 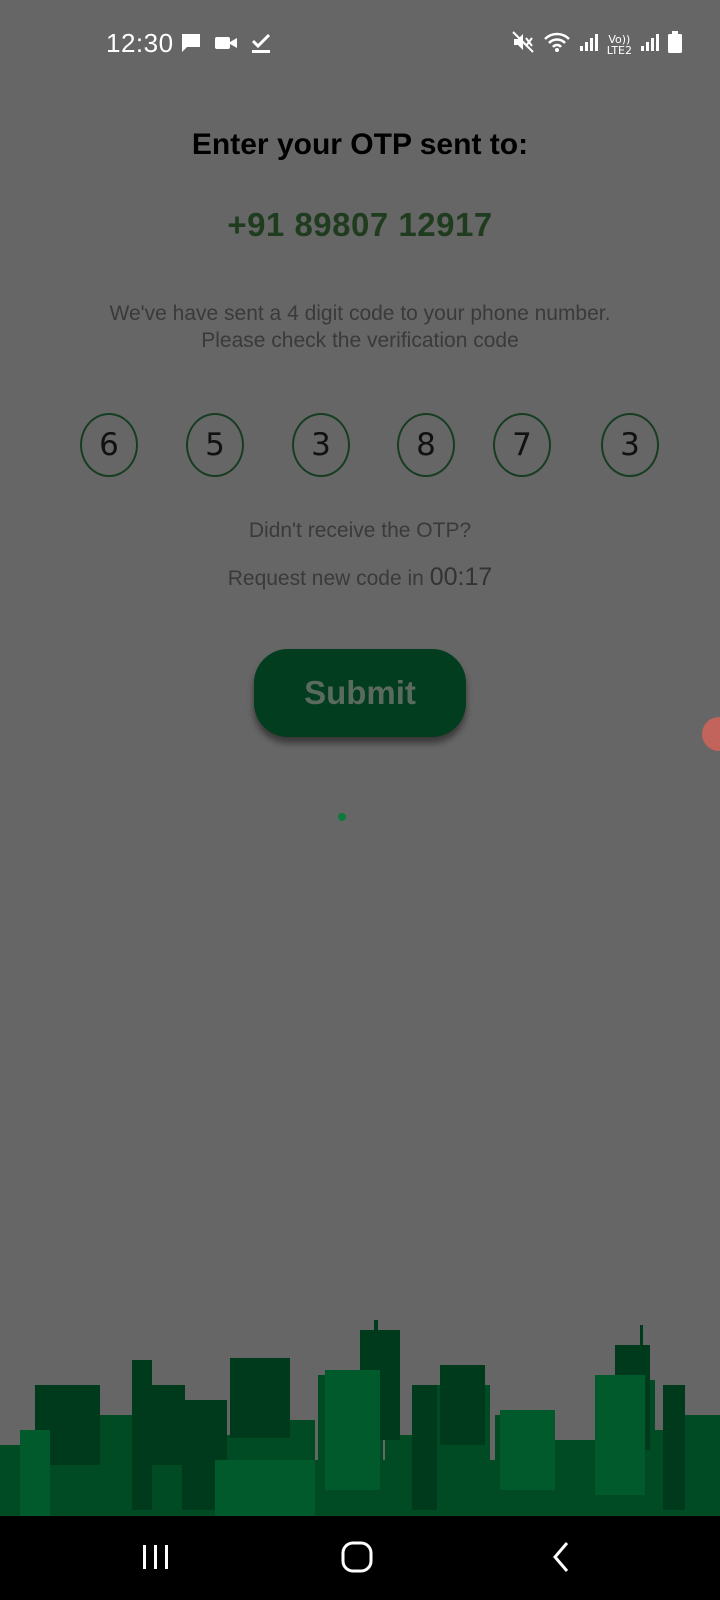 What do you see at coordinates (342, 817) in the screenshot?
I see `loading-dot` at bounding box center [342, 817].